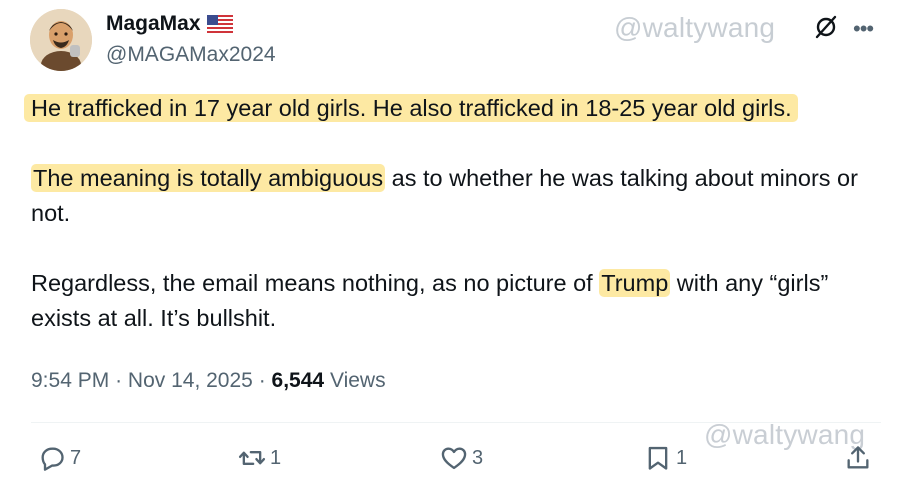 Image resolution: width=913 pixels, height=497 pixels. I want to click on share-icon, so click(858, 457).